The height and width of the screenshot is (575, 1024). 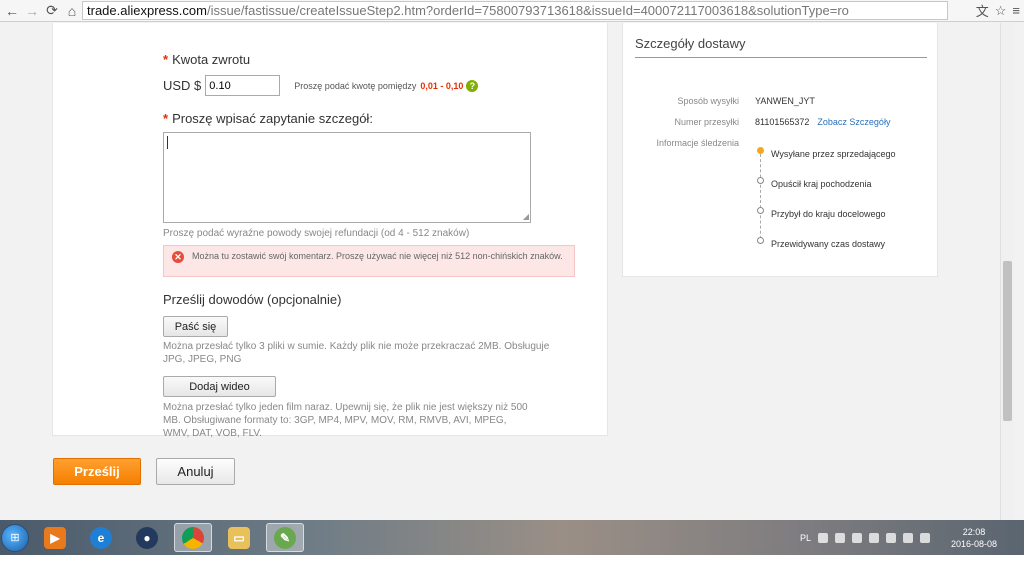 I want to click on scrollbar-thumb, so click(x=1007, y=341).